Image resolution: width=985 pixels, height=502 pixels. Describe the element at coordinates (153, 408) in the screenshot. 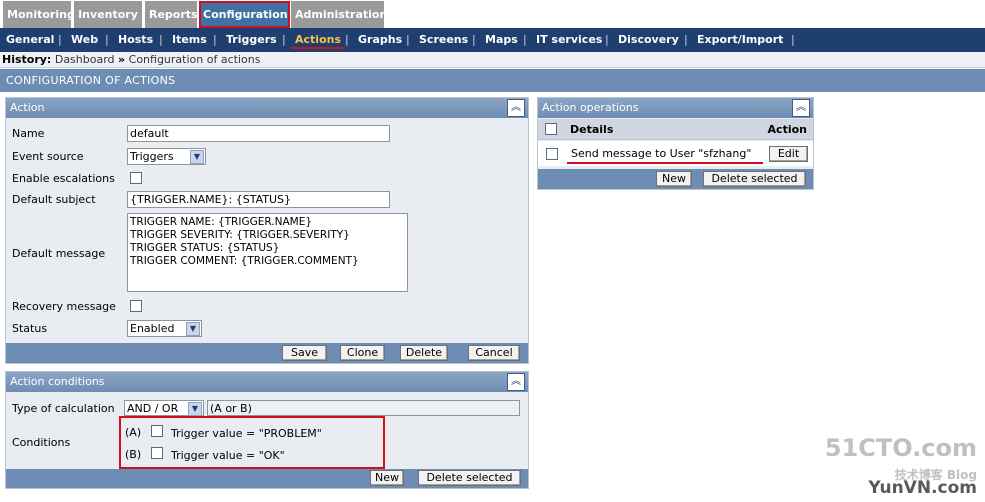

I see `calculation-value: AND / OR` at that location.